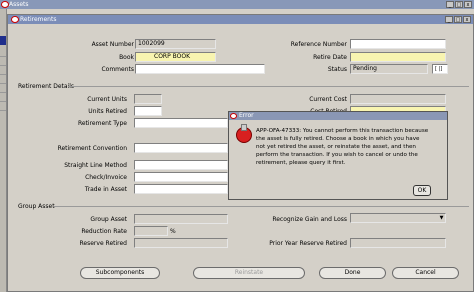 Image resolution: width=474 pixels, height=292 pixels. I want to click on reduction-rate-label: Reduction Rate, so click(104, 231).